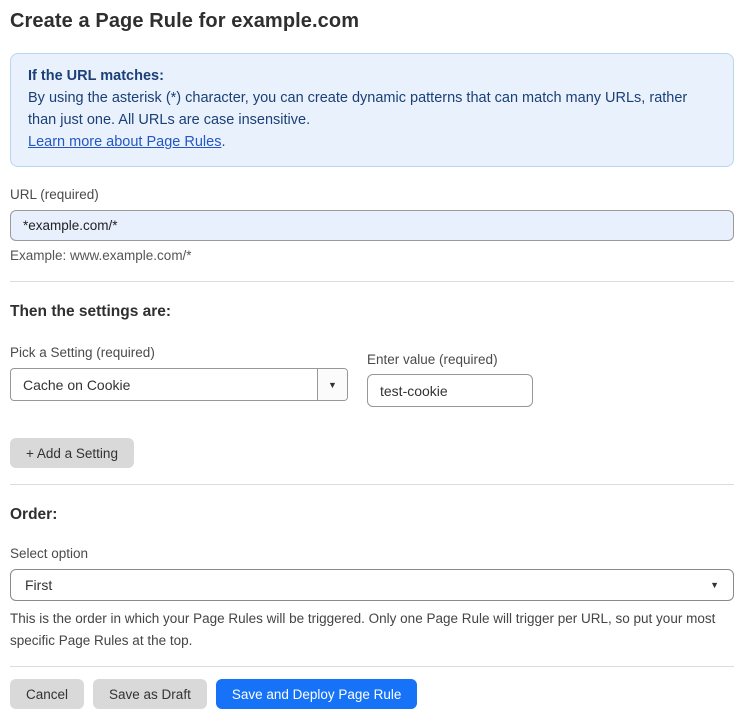 The height and width of the screenshot is (709, 750). Describe the element at coordinates (77, 384) in the screenshot. I see `setting-select-value: Cache on Cookie` at that location.